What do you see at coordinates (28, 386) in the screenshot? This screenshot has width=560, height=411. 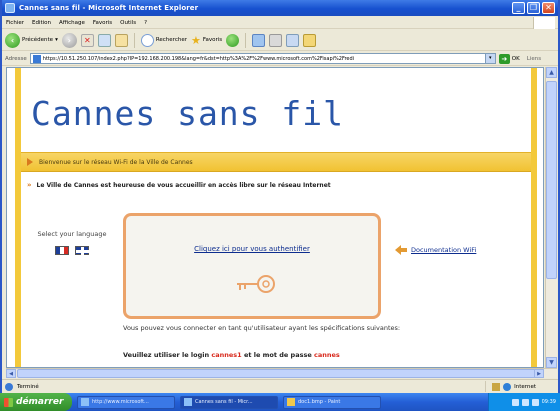 I see `status-text: Terminé` at bounding box center [28, 386].